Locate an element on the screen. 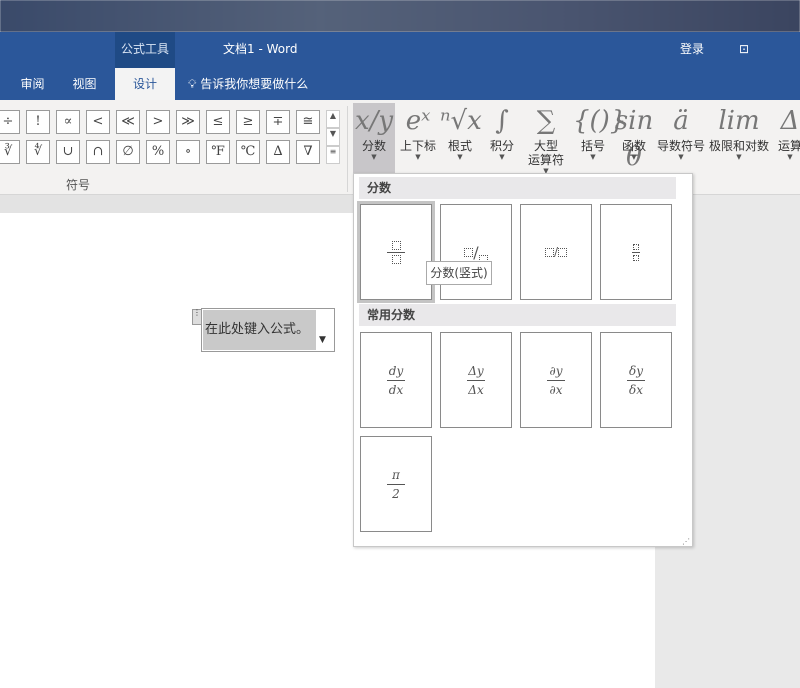  symbol-button: ∪ is located at coordinates (68, 152).